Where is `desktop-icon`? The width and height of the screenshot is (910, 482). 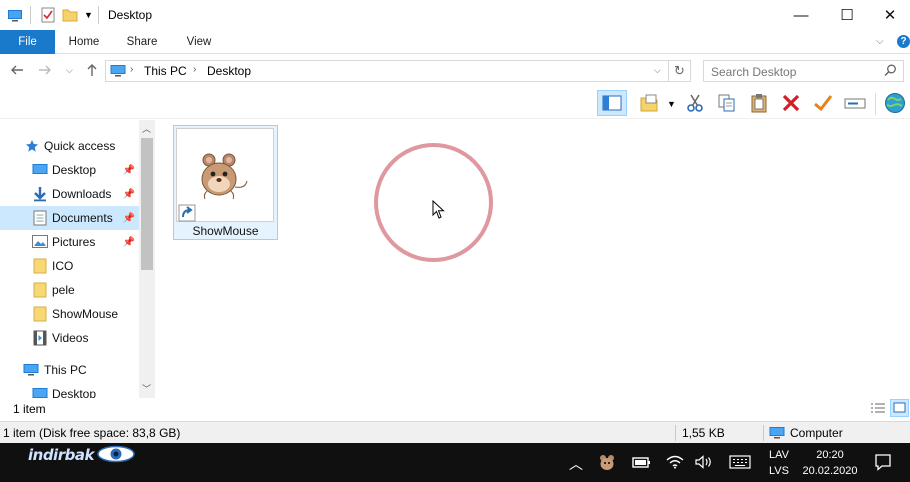
desktop-icon is located at coordinates (40, 392).